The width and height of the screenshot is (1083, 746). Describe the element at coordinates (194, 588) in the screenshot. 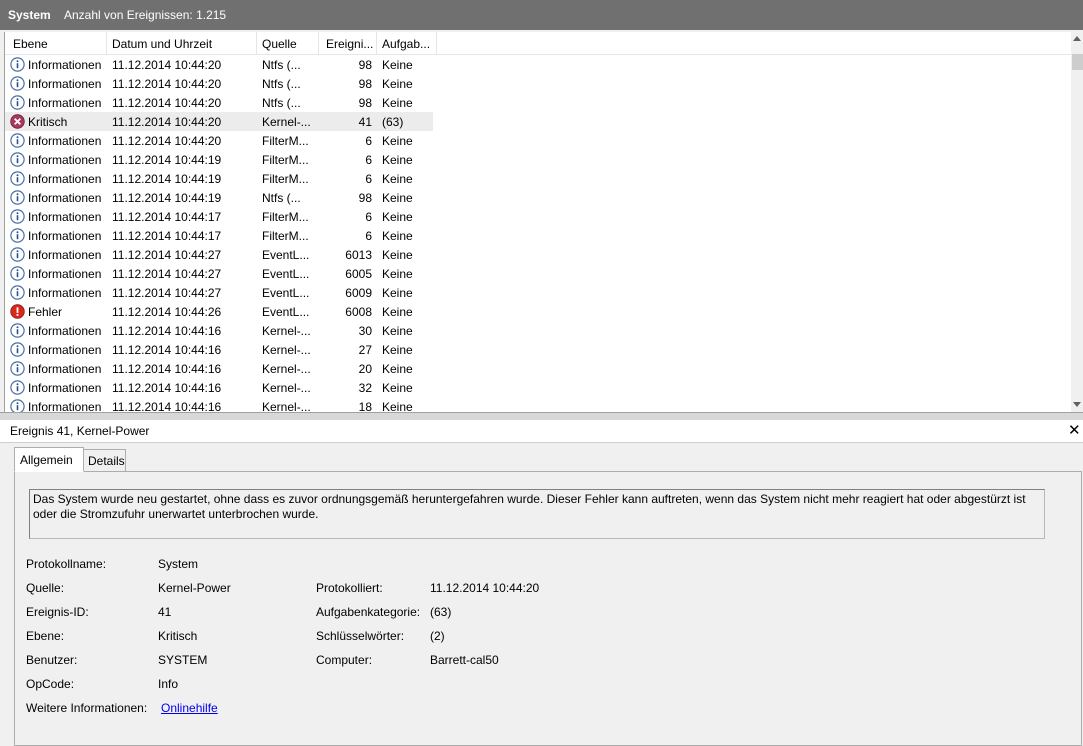

I see `value-source: Kernel-Power` at that location.